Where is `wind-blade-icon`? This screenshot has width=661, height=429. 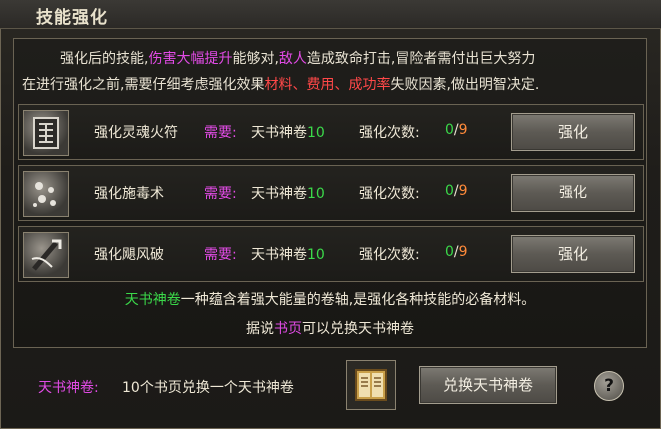
wind-blade-icon is located at coordinates (46, 255).